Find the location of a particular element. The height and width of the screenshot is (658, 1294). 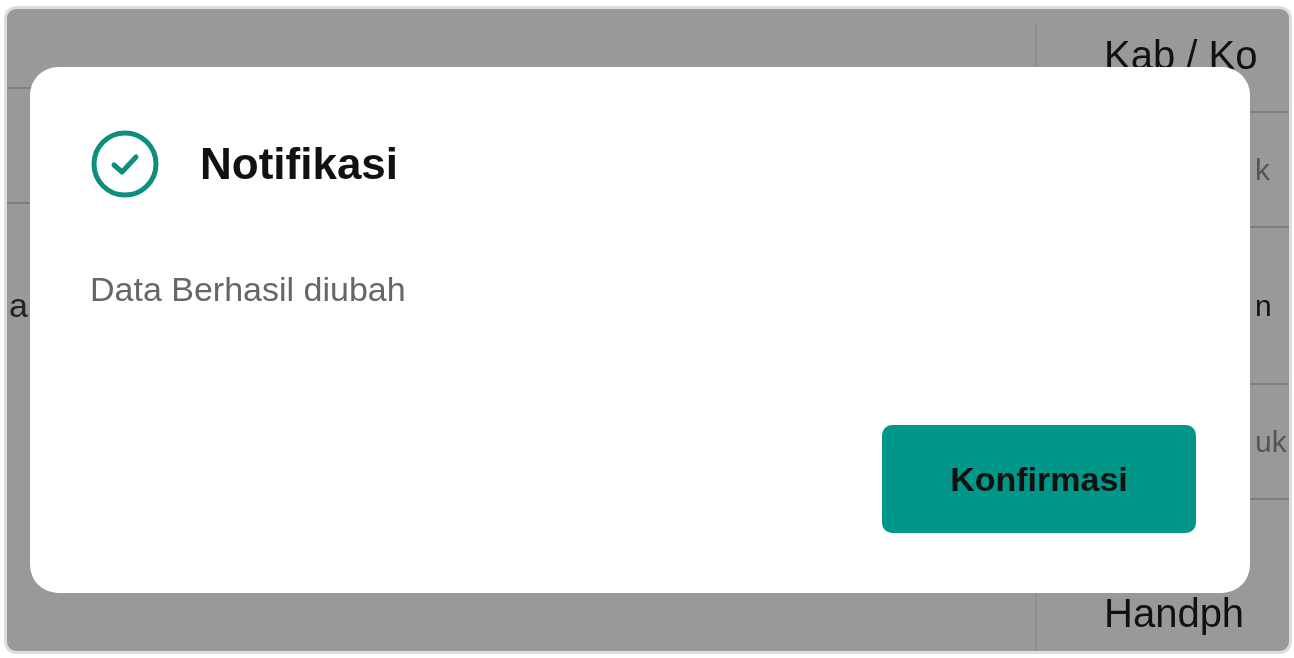

confirm-button: Konfirmasi is located at coordinates (1039, 479).